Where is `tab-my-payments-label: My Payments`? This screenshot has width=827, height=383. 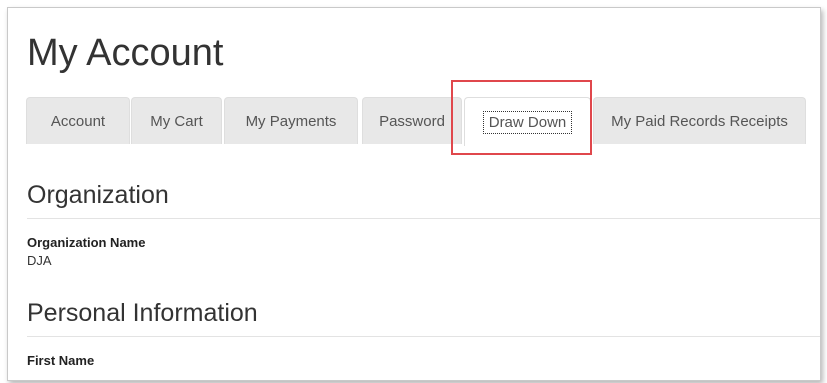 tab-my-payments-label: My Payments is located at coordinates (291, 121).